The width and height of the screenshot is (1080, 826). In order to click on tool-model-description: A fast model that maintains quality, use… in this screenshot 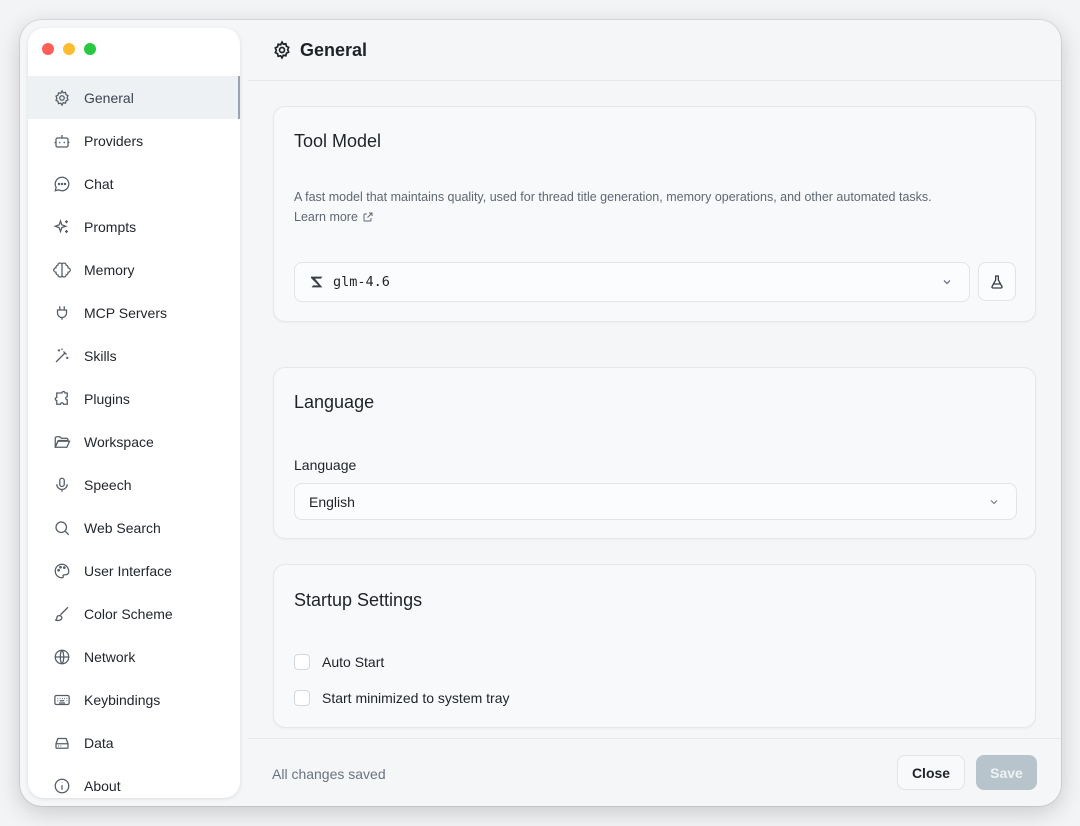, I will do `click(644, 207)`.